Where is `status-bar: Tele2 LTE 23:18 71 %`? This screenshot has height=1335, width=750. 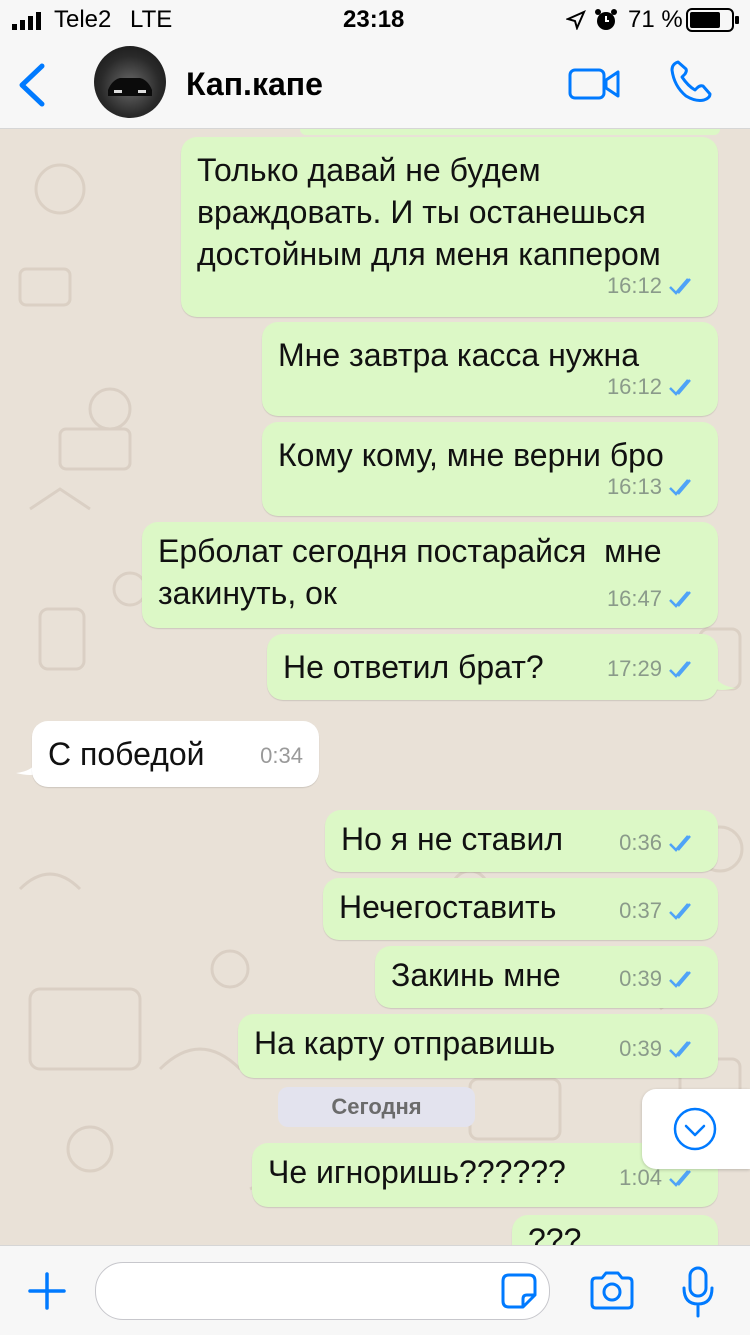
status-bar: Tele2 LTE 23:18 71 % is located at coordinates (375, 20).